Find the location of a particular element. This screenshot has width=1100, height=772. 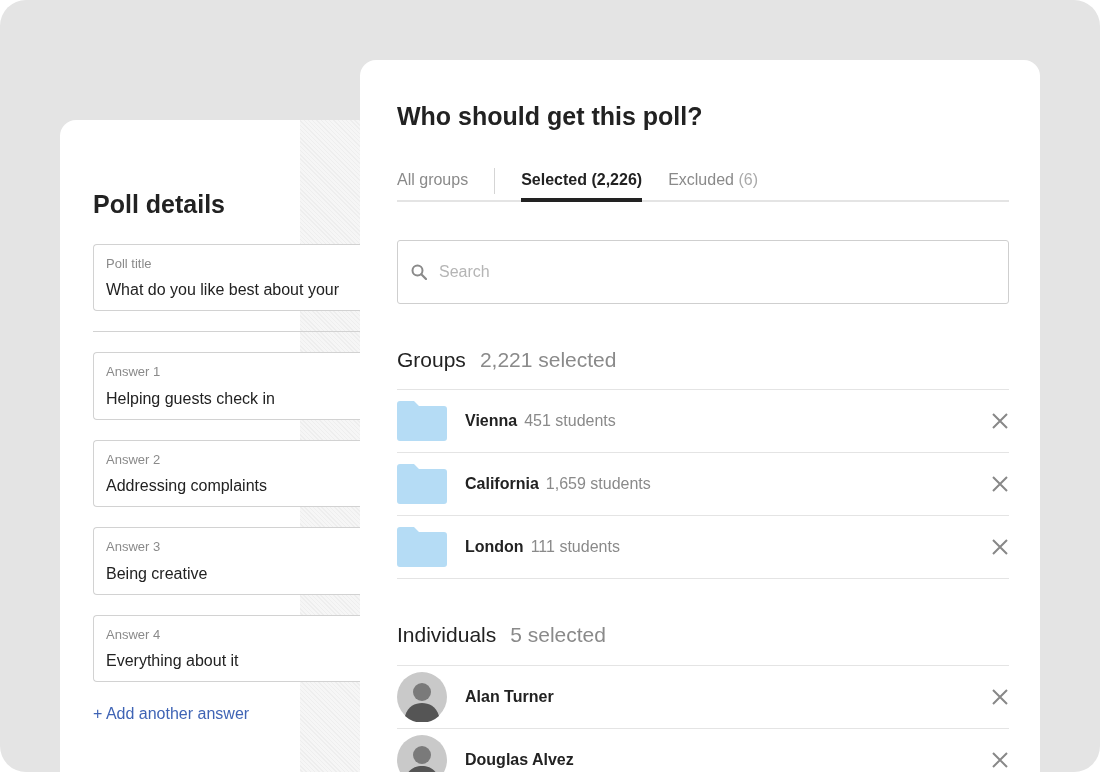

add-answer-link: + Add another answer is located at coordinates (171, 713).